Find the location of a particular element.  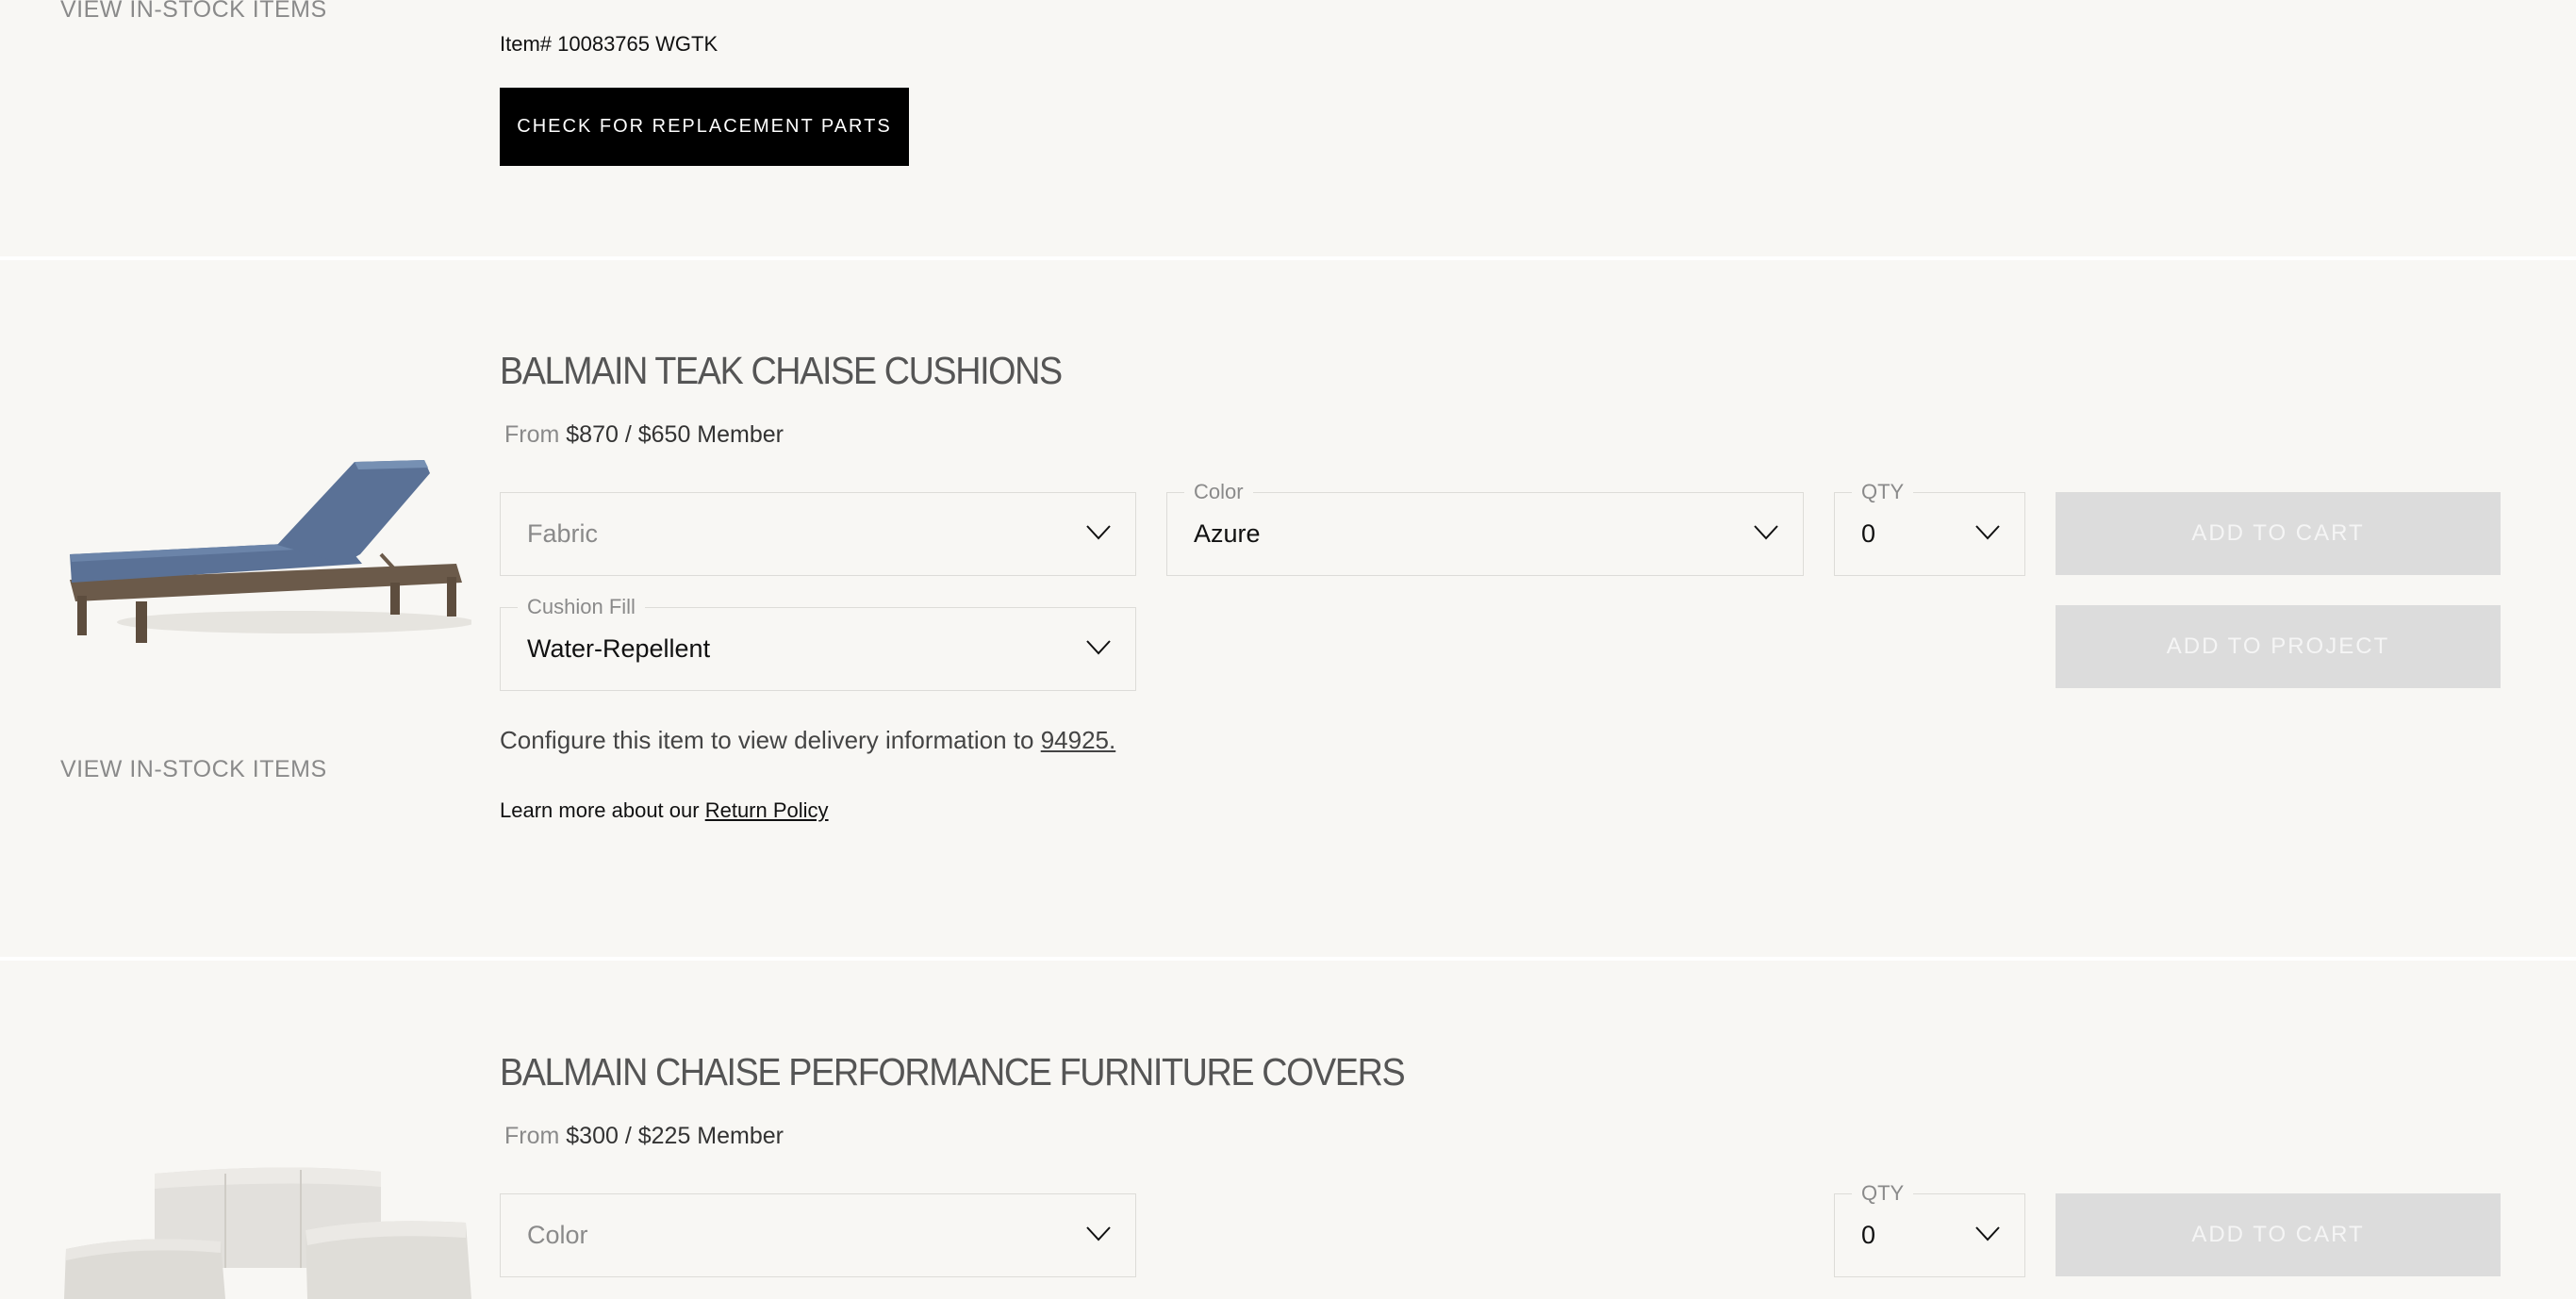

product-price: From $870 / $650 Member is located at coordinates (644, 435).